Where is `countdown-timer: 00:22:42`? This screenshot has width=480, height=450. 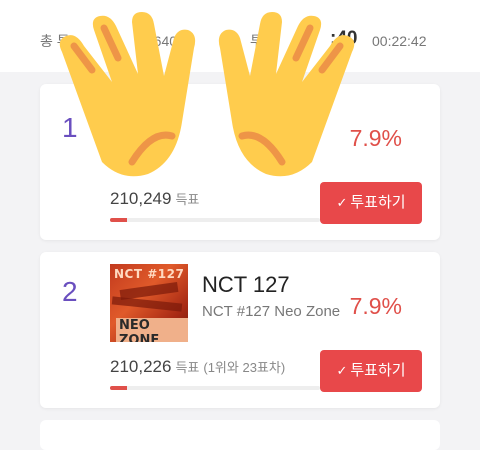 countdown-timer: 00:22:42 is located at coordinates (399, 41).